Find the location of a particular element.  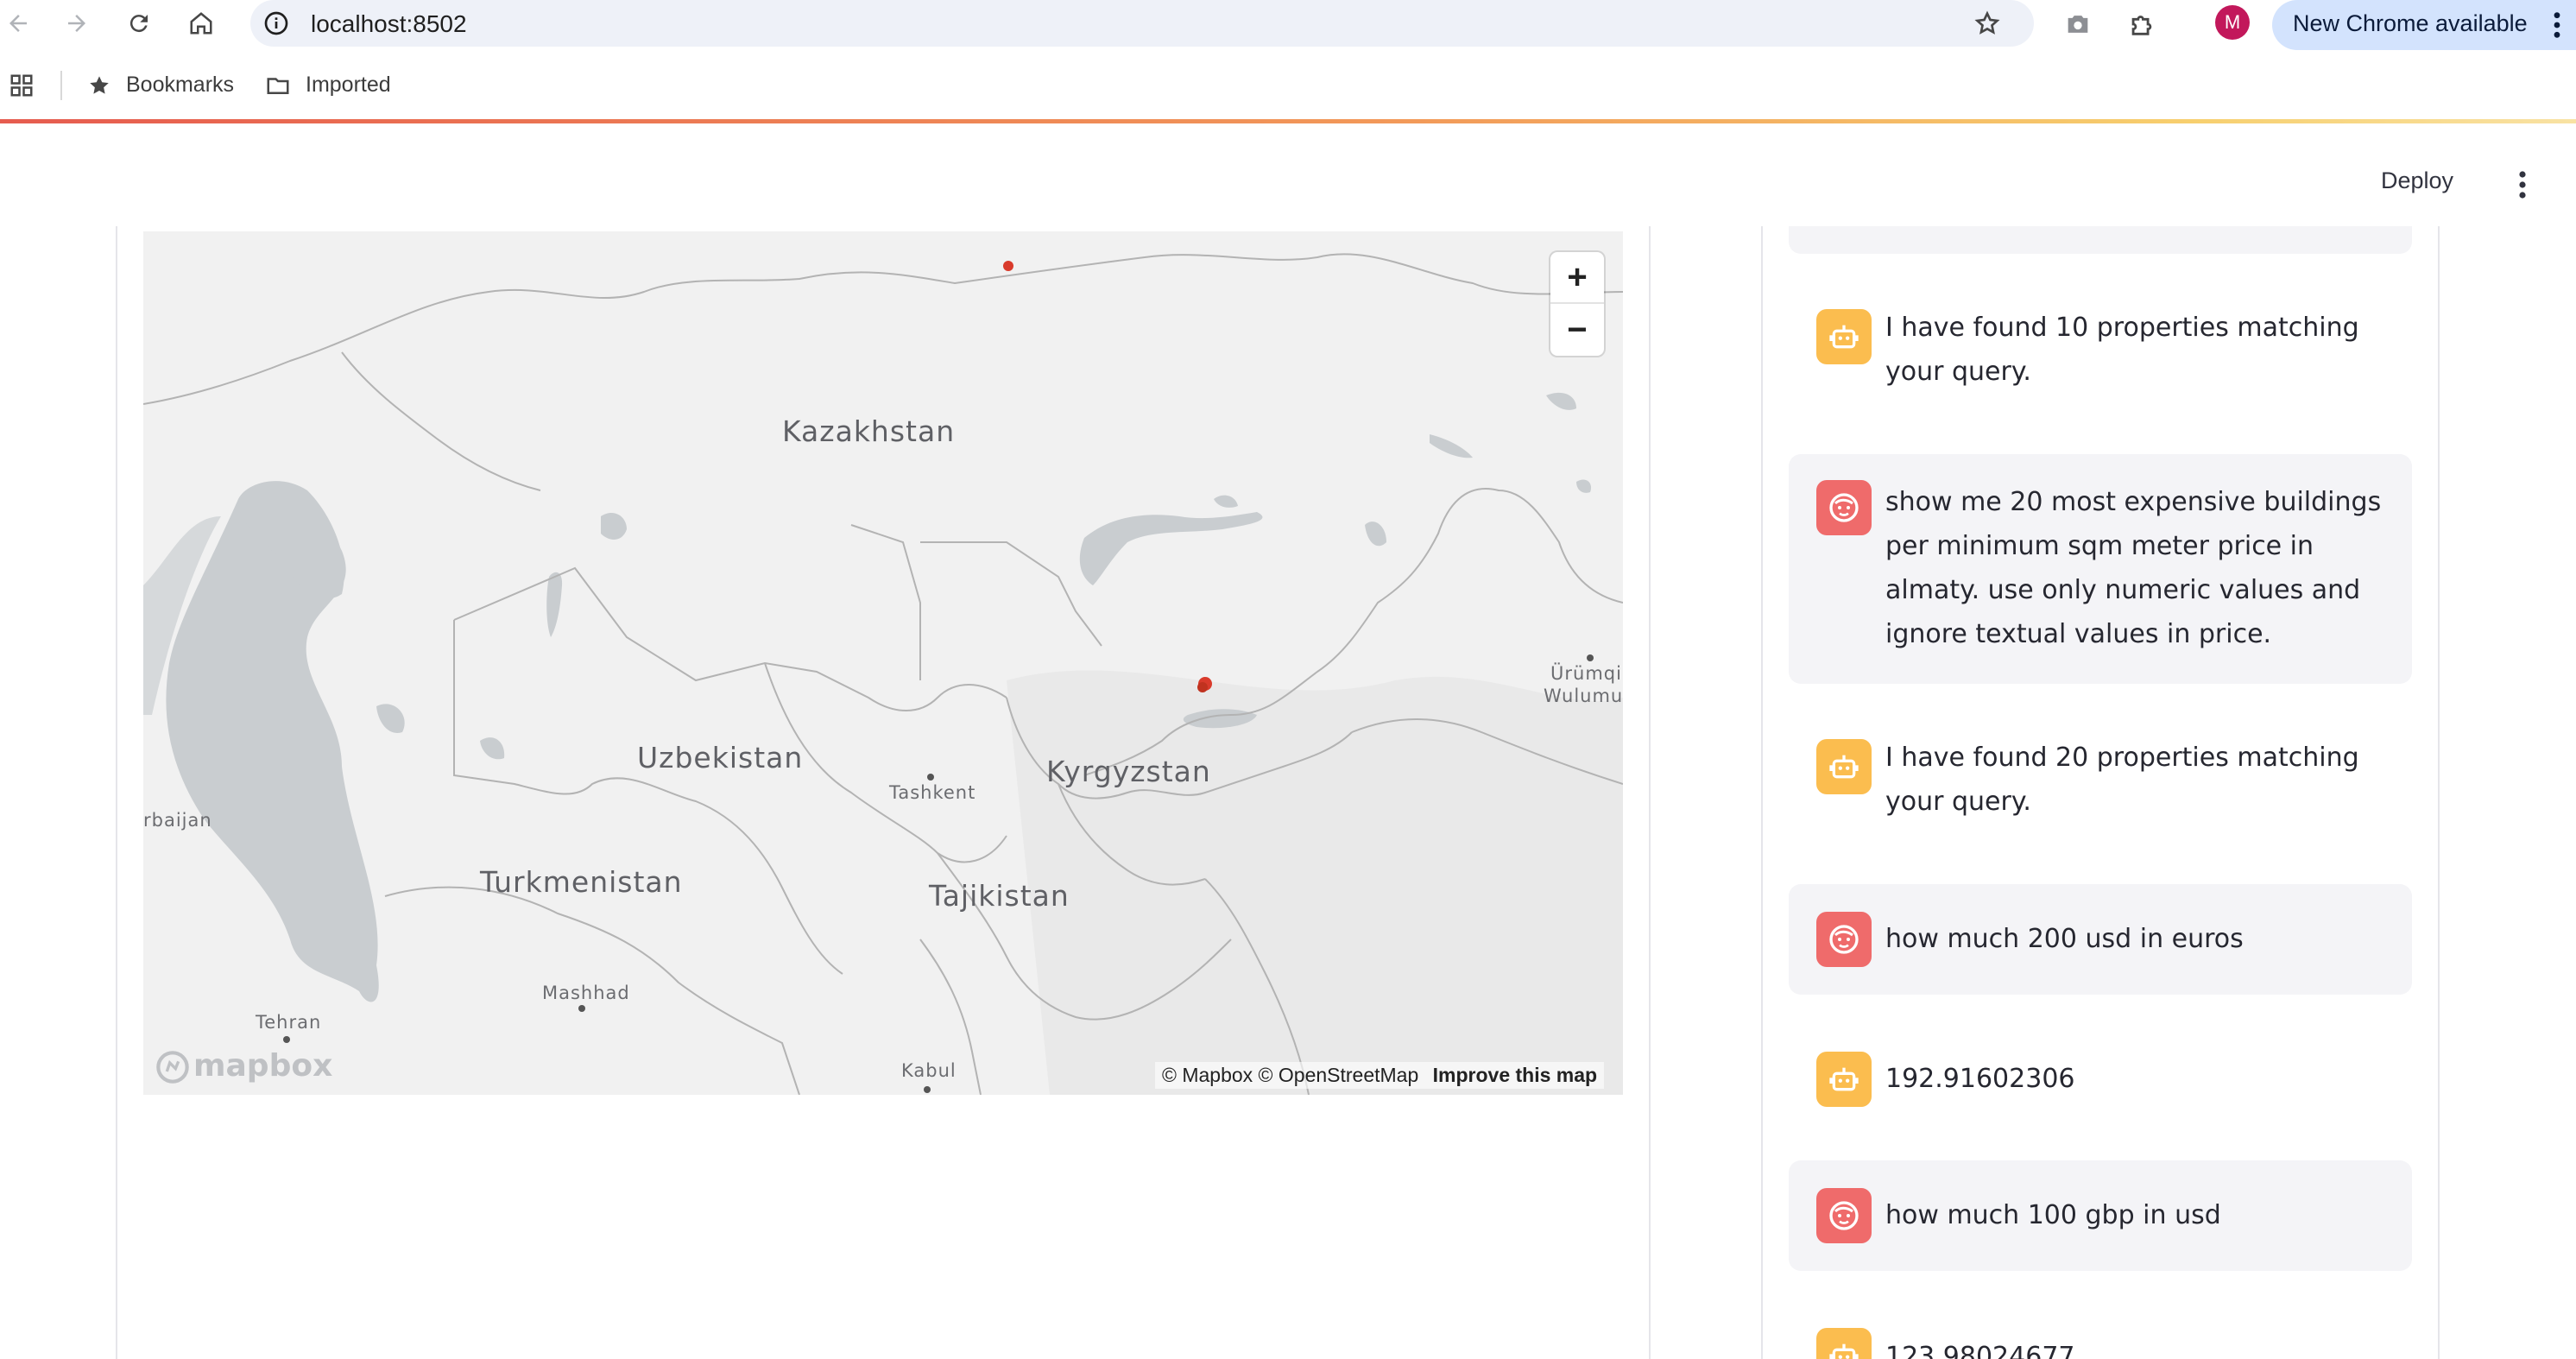

chat-message-partial is located at coordinates (2100, 240).